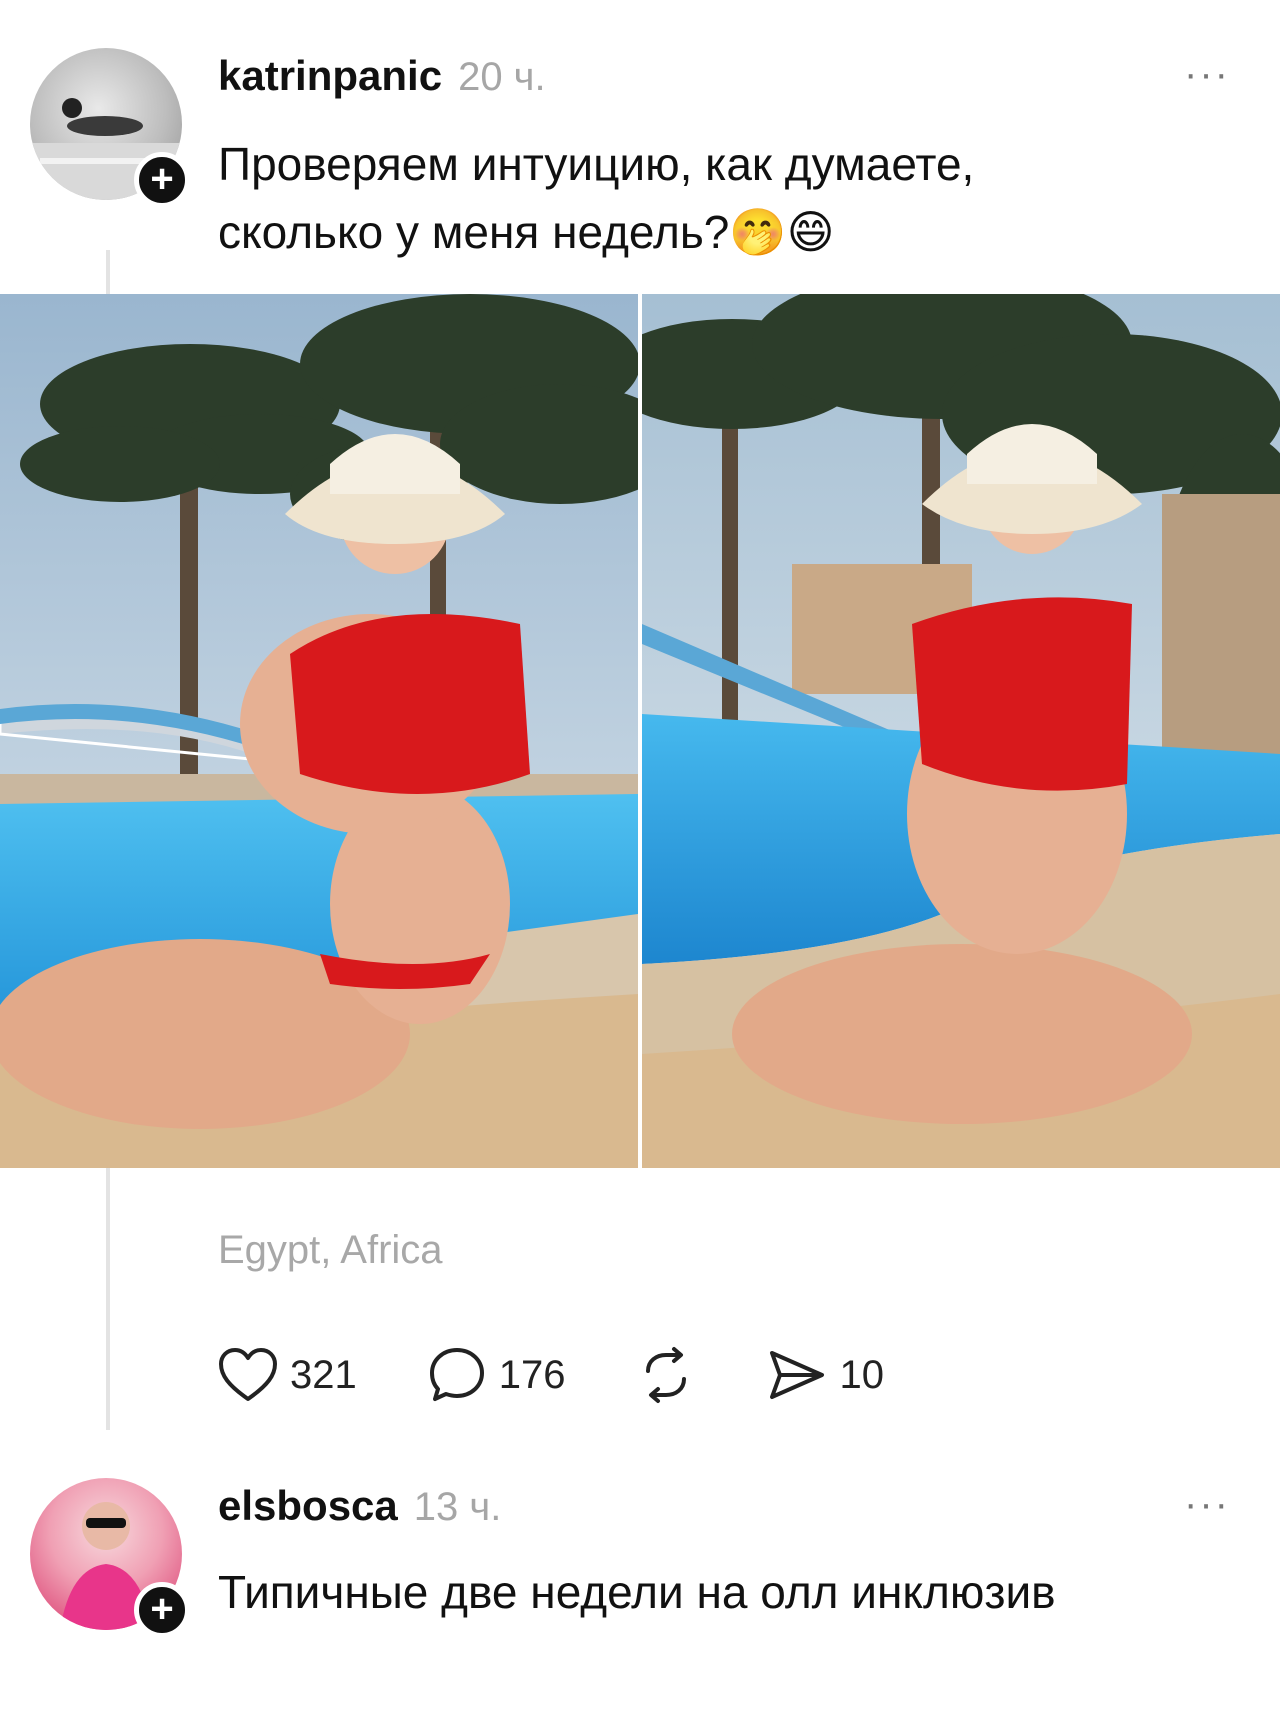 Image resolution: width=1280 pixels, height=1732 pixels. Describe the element at coordinates (532, 1374) in the screenshot. I see `comment-count: 176` at that location.